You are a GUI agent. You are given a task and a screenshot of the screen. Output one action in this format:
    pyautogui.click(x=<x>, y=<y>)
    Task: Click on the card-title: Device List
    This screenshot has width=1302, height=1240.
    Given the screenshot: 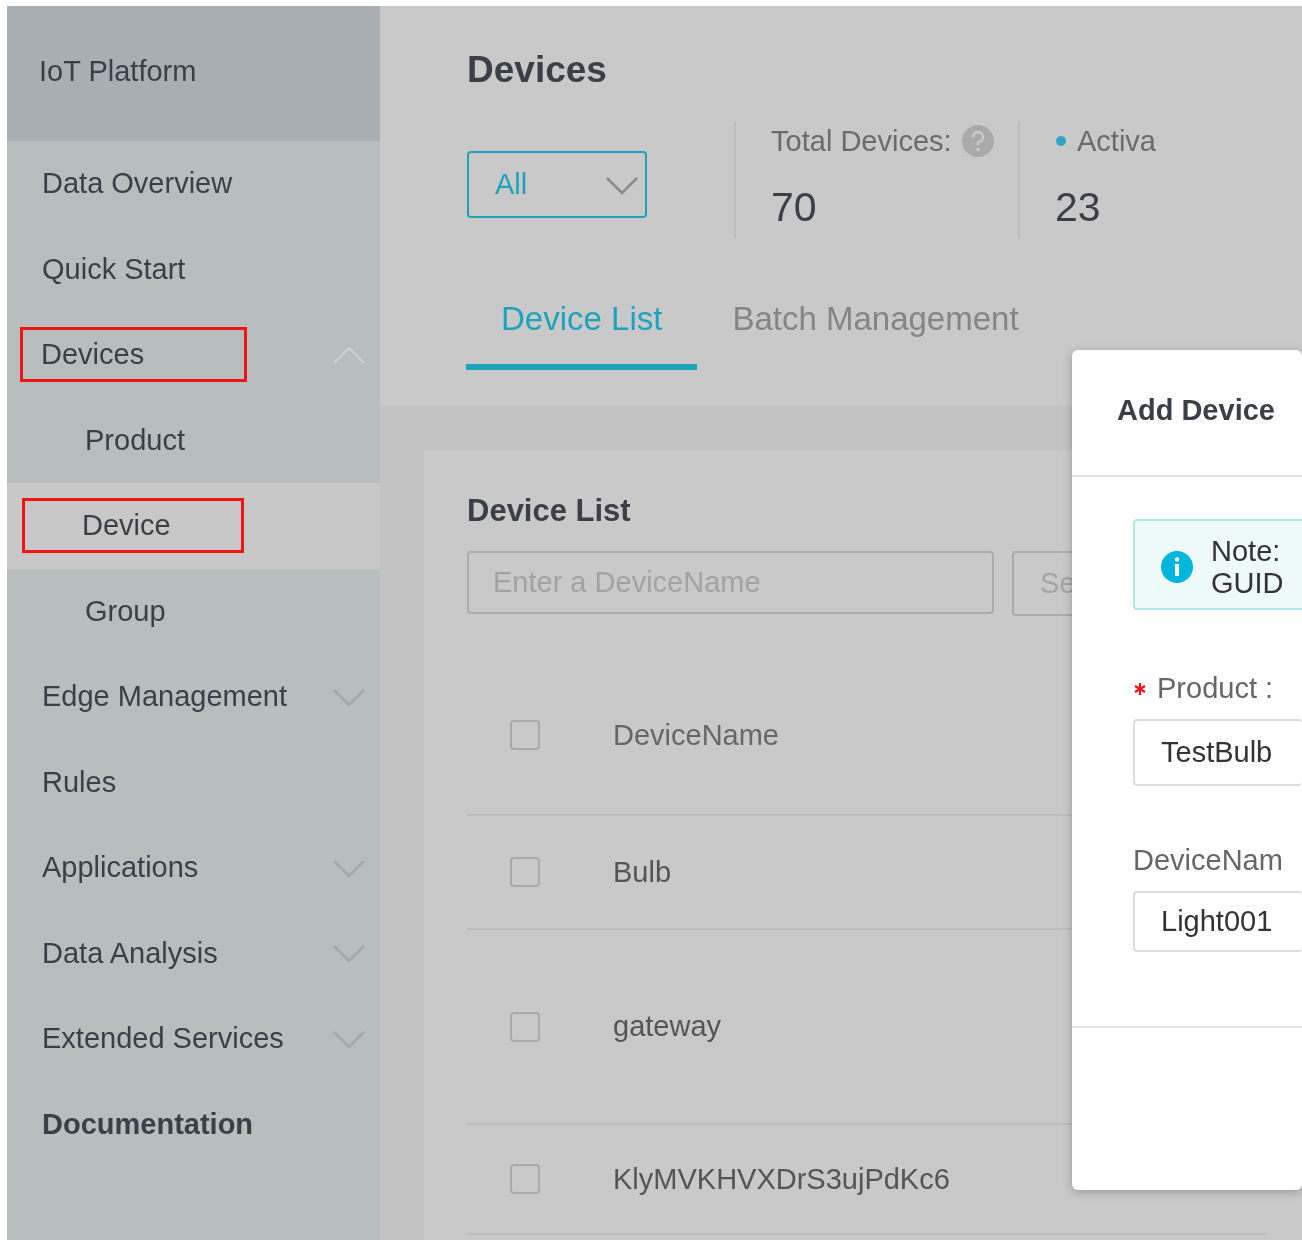 What is the action you would take?
    pyautogui.click(x=549, y=511)
    